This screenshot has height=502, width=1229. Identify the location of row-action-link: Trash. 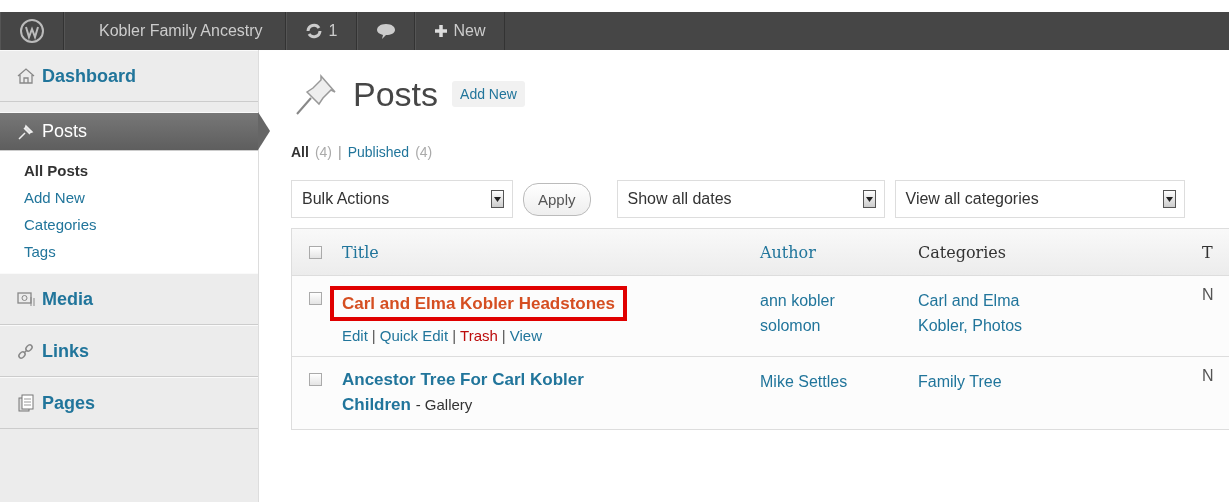
(479, 335).